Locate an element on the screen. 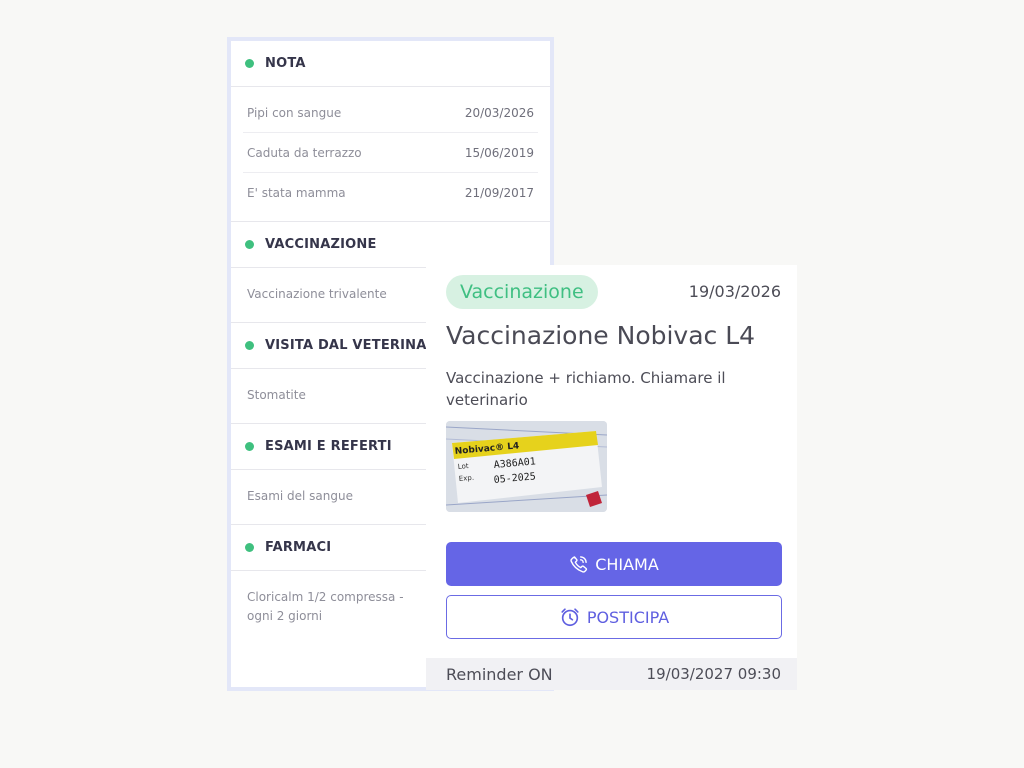  section-header-nota: NOTA is located at coordinates (390, 64).